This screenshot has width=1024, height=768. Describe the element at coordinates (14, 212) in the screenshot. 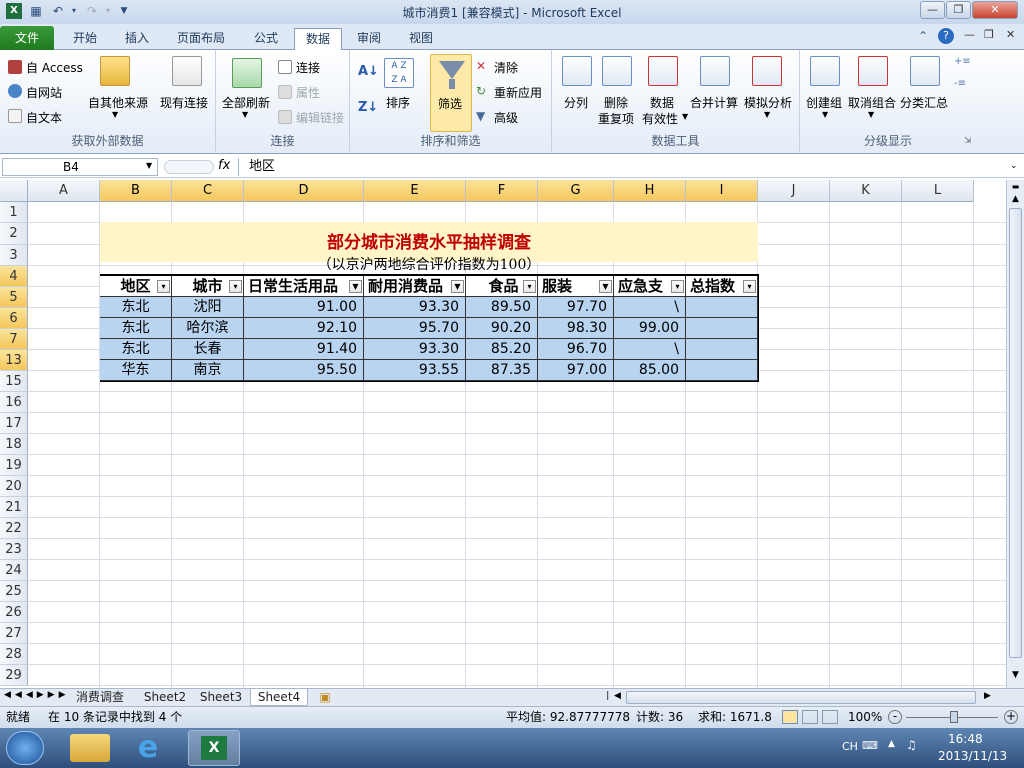

I see `row-header-1: 1` at that location.